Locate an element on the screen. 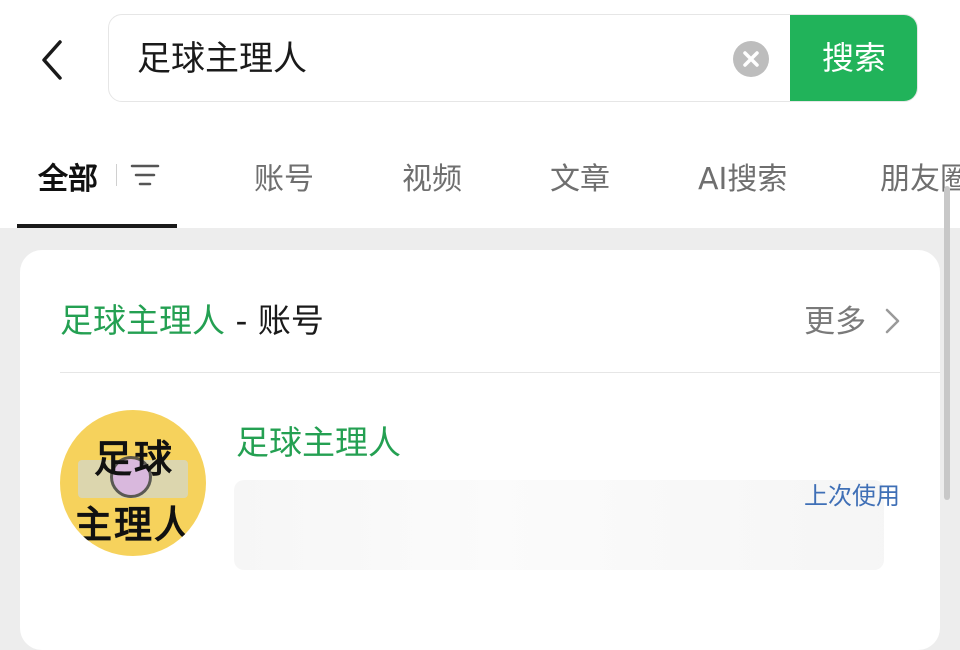 The image size is (960, 650). clear-circle-icon is located at coordinates (751, 59).